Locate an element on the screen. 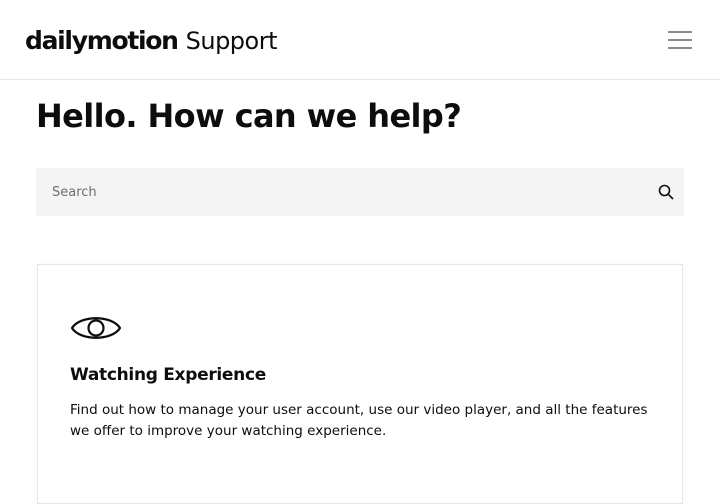  page-title: Hello. How can we help? is located at coordinates (249, 116).